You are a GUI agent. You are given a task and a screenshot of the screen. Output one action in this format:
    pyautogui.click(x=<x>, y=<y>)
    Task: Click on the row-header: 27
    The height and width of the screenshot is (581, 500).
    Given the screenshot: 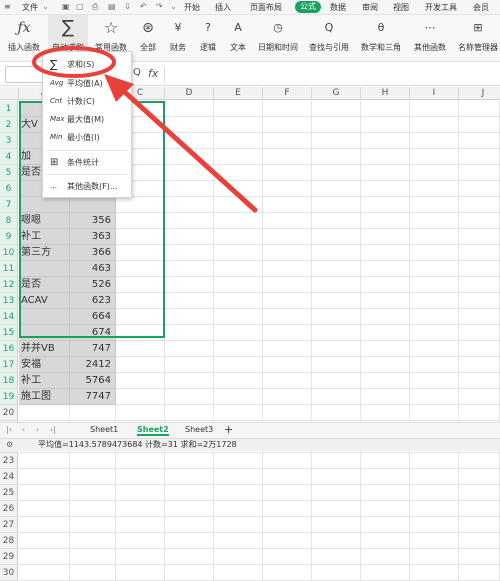 What is the action you would take?
    pyautogui.click(x=9, y=525)
    